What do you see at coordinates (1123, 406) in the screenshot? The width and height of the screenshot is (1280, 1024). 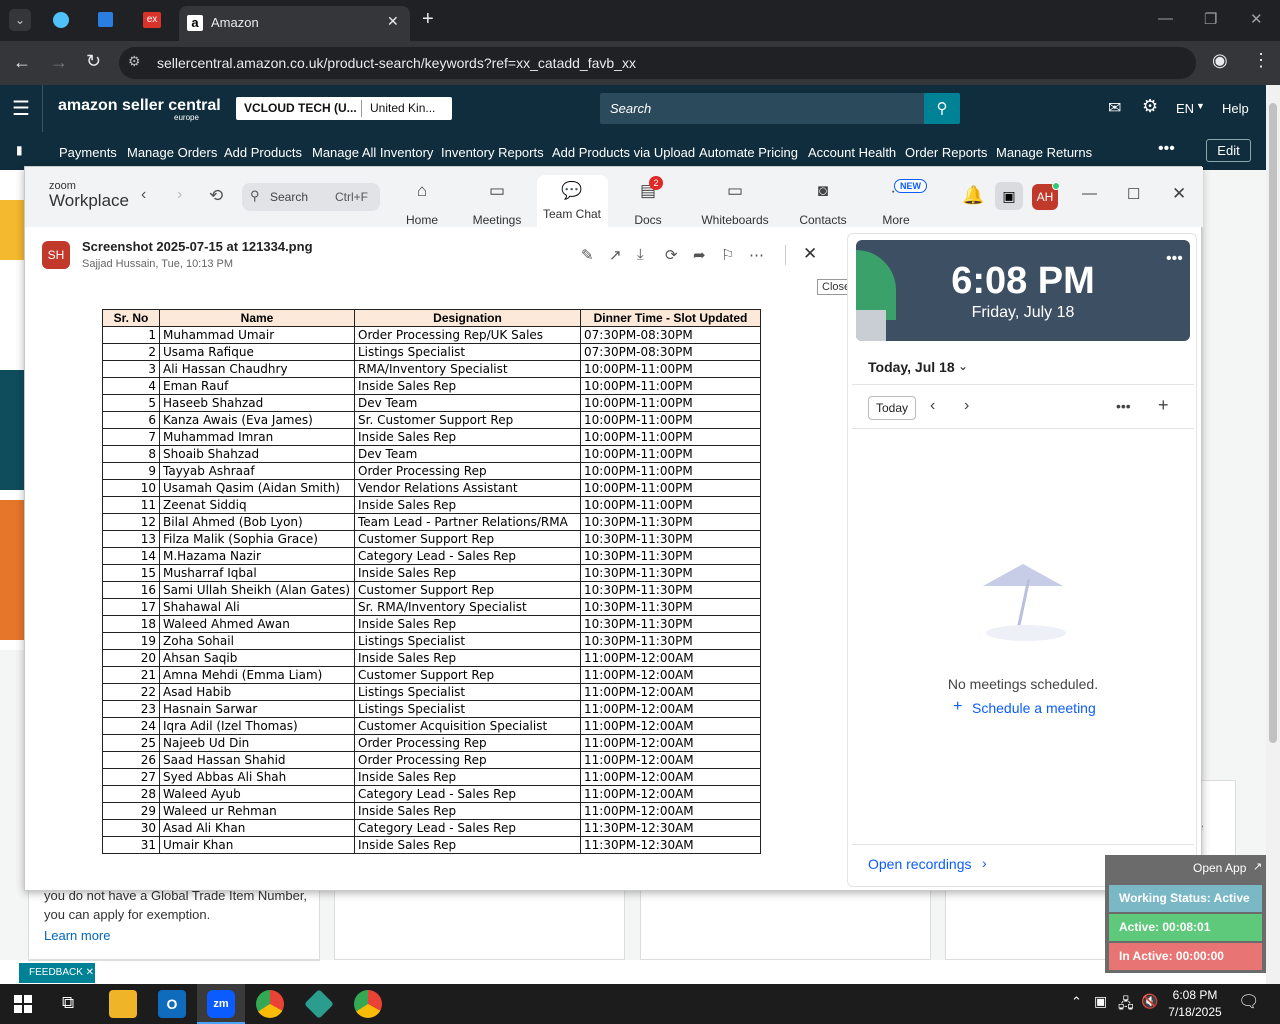 I see `calendar-more-icon: •••` at bounding box center [1123, 406].